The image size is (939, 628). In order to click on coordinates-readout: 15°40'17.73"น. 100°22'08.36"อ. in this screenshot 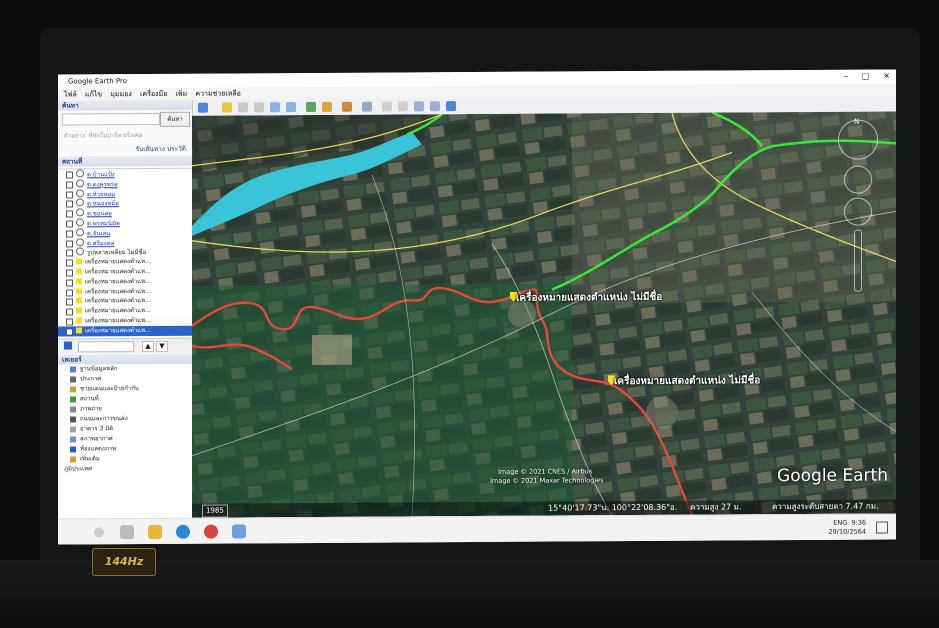, I will do `click(613, 507)`.